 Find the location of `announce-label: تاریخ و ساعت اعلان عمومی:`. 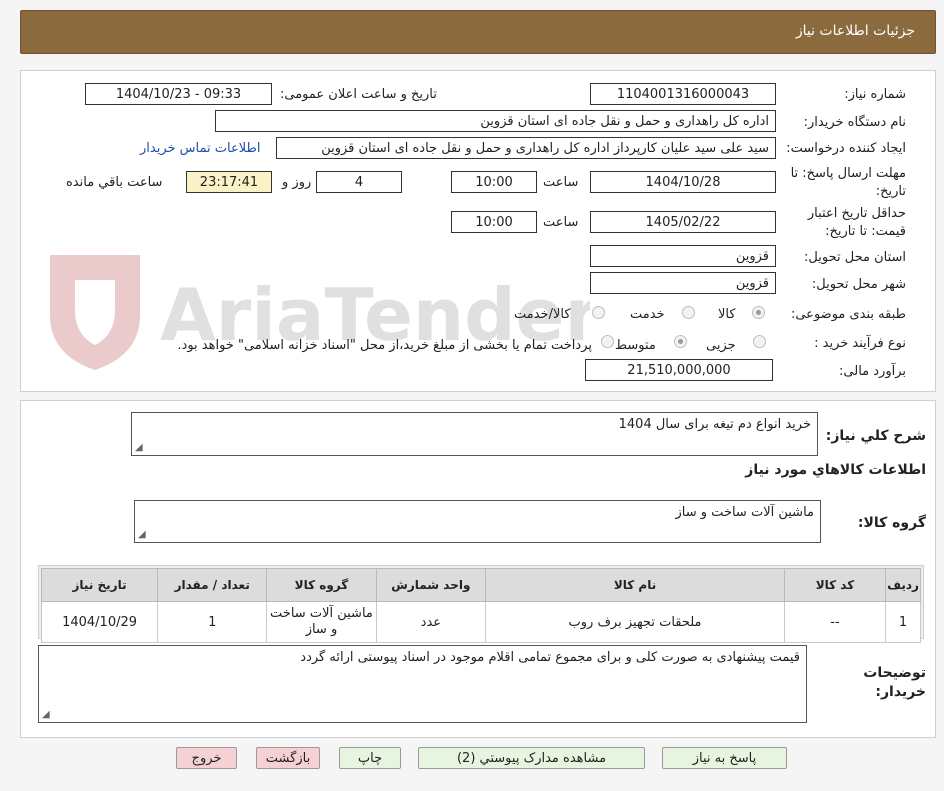

announce-label: تاریخ و ساعت اعلان عمومی: is located at coordinates (358, 94).